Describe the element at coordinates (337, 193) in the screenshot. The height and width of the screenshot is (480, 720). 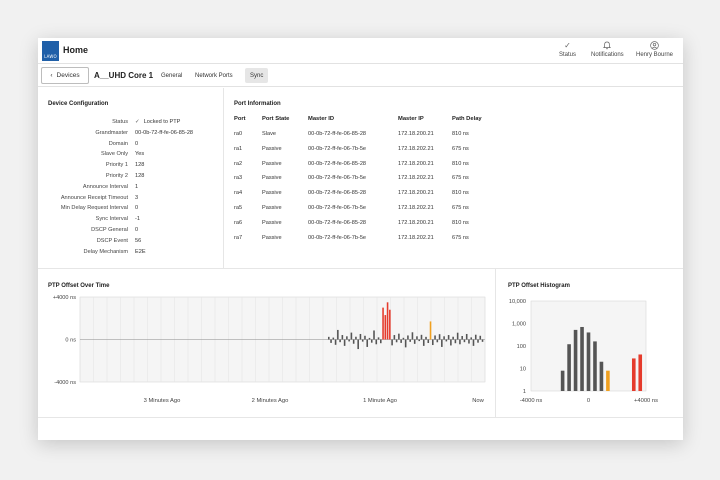
I see `port-cell: 00-0b-72-ff-fe-06-85-28` at that location.